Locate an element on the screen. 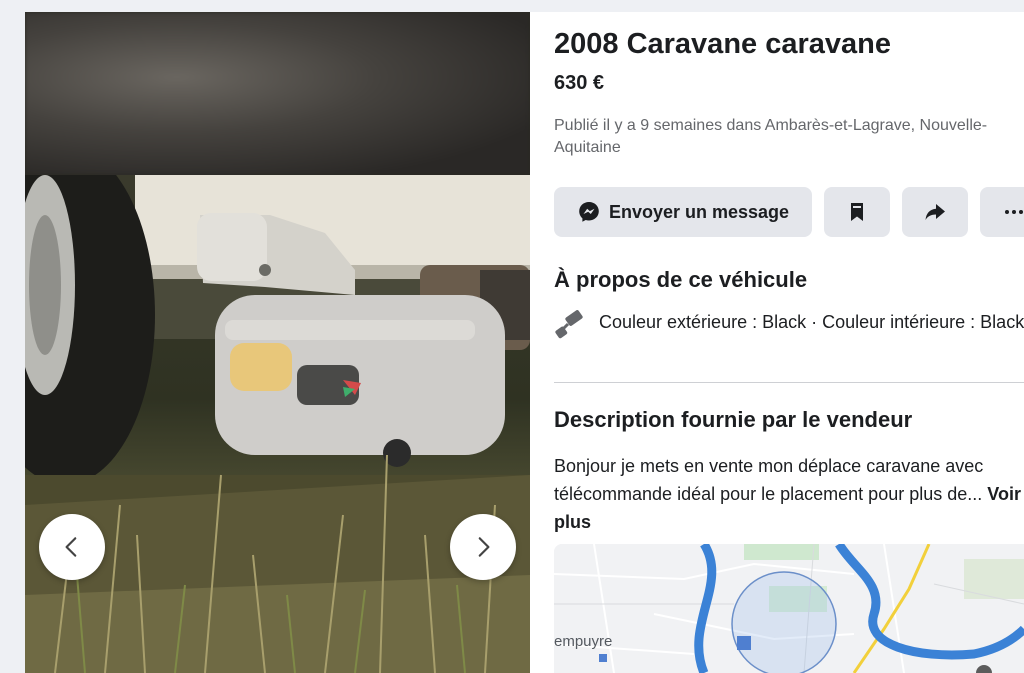  messenger-icon is located at coordinates (589, 212).